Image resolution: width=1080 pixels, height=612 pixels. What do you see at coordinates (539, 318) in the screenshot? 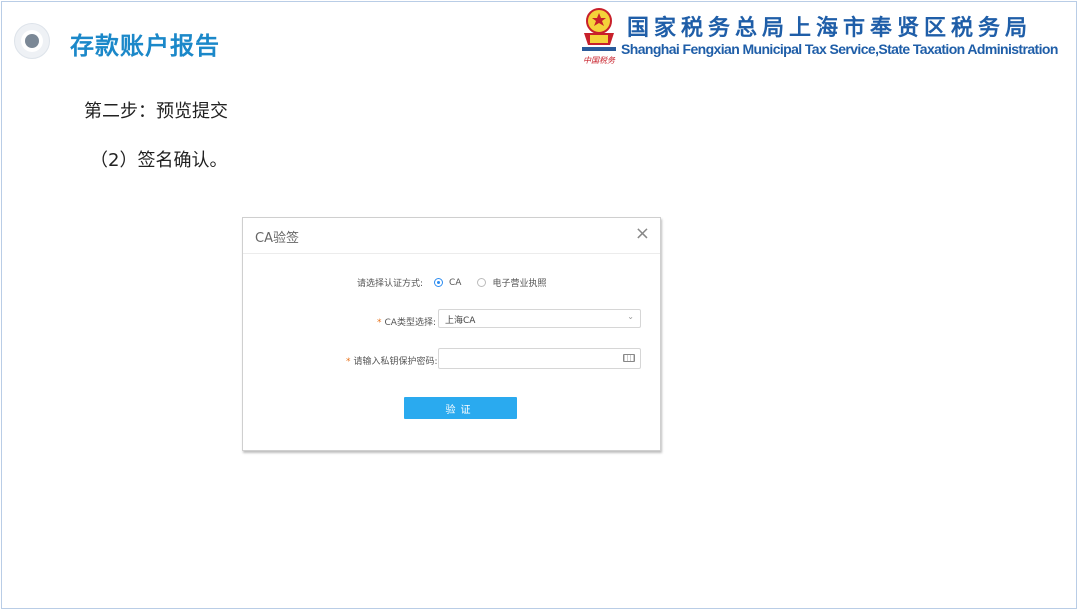
I see `ca-type-select: 上海CA ⌄` at bounding box center [539, 318].